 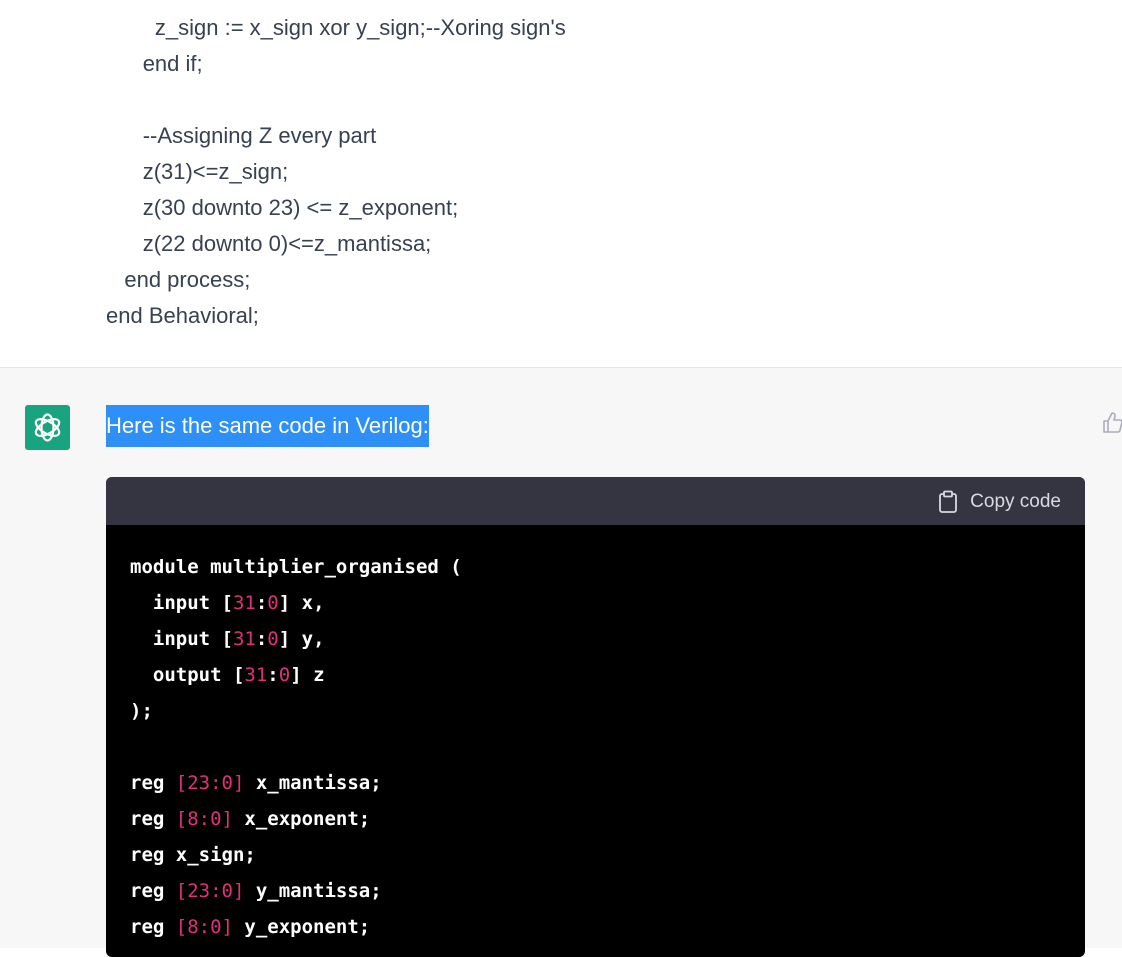 I want to click on code-line: input [31:0] y,, so click(x=227, y=639).